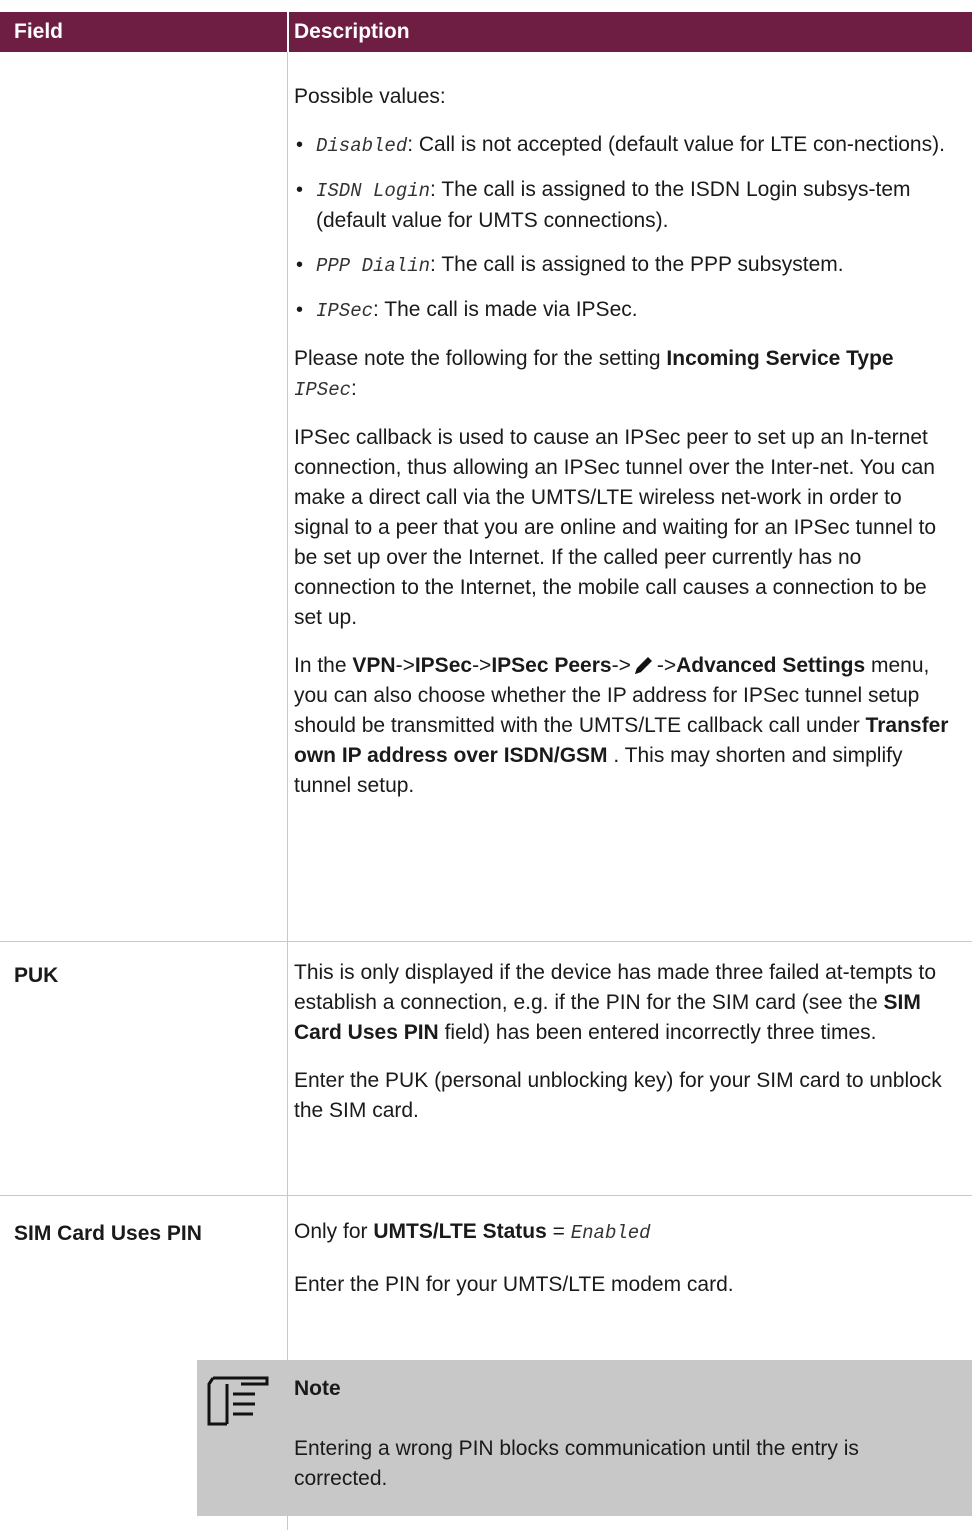 Image resolution: width=972 pixels, height=1530 pixels. I want to click on field-puk: PUK, so click(36, 975).